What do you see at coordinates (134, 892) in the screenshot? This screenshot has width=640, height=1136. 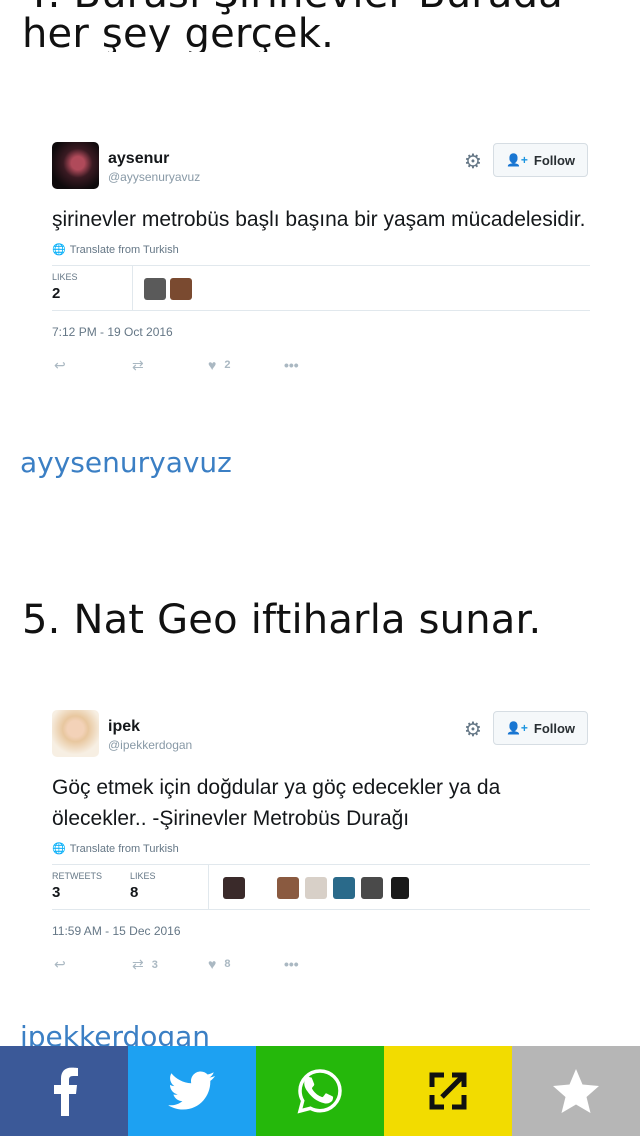 I see `likes-value: 8` at bounding box center [134, 892].